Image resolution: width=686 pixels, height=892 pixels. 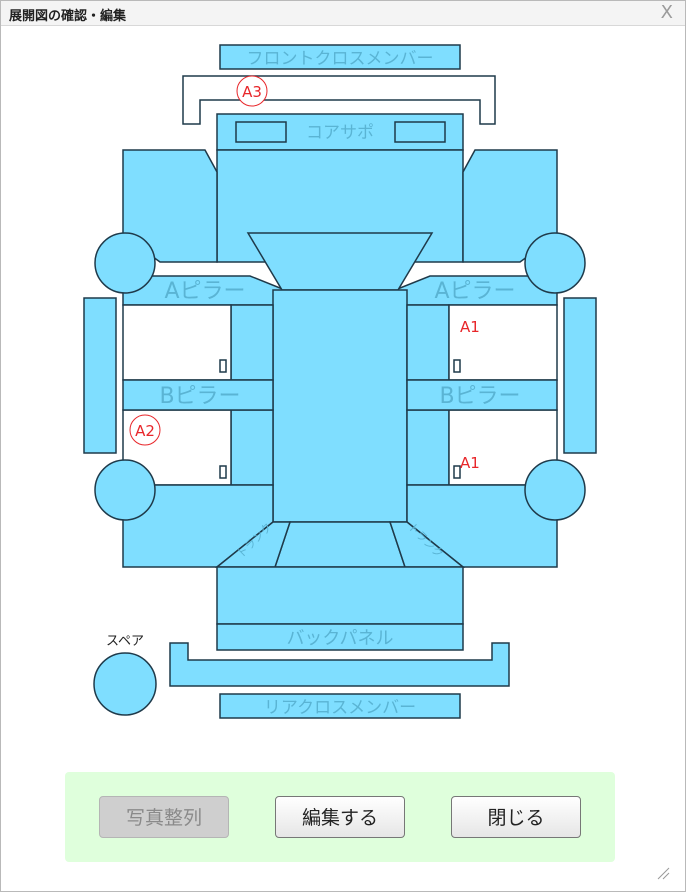 What do you see at coordinates (164, 817) in the screenshot?
I see `arrange-photos-button: 写真整列` at bounding box center [164, 817].